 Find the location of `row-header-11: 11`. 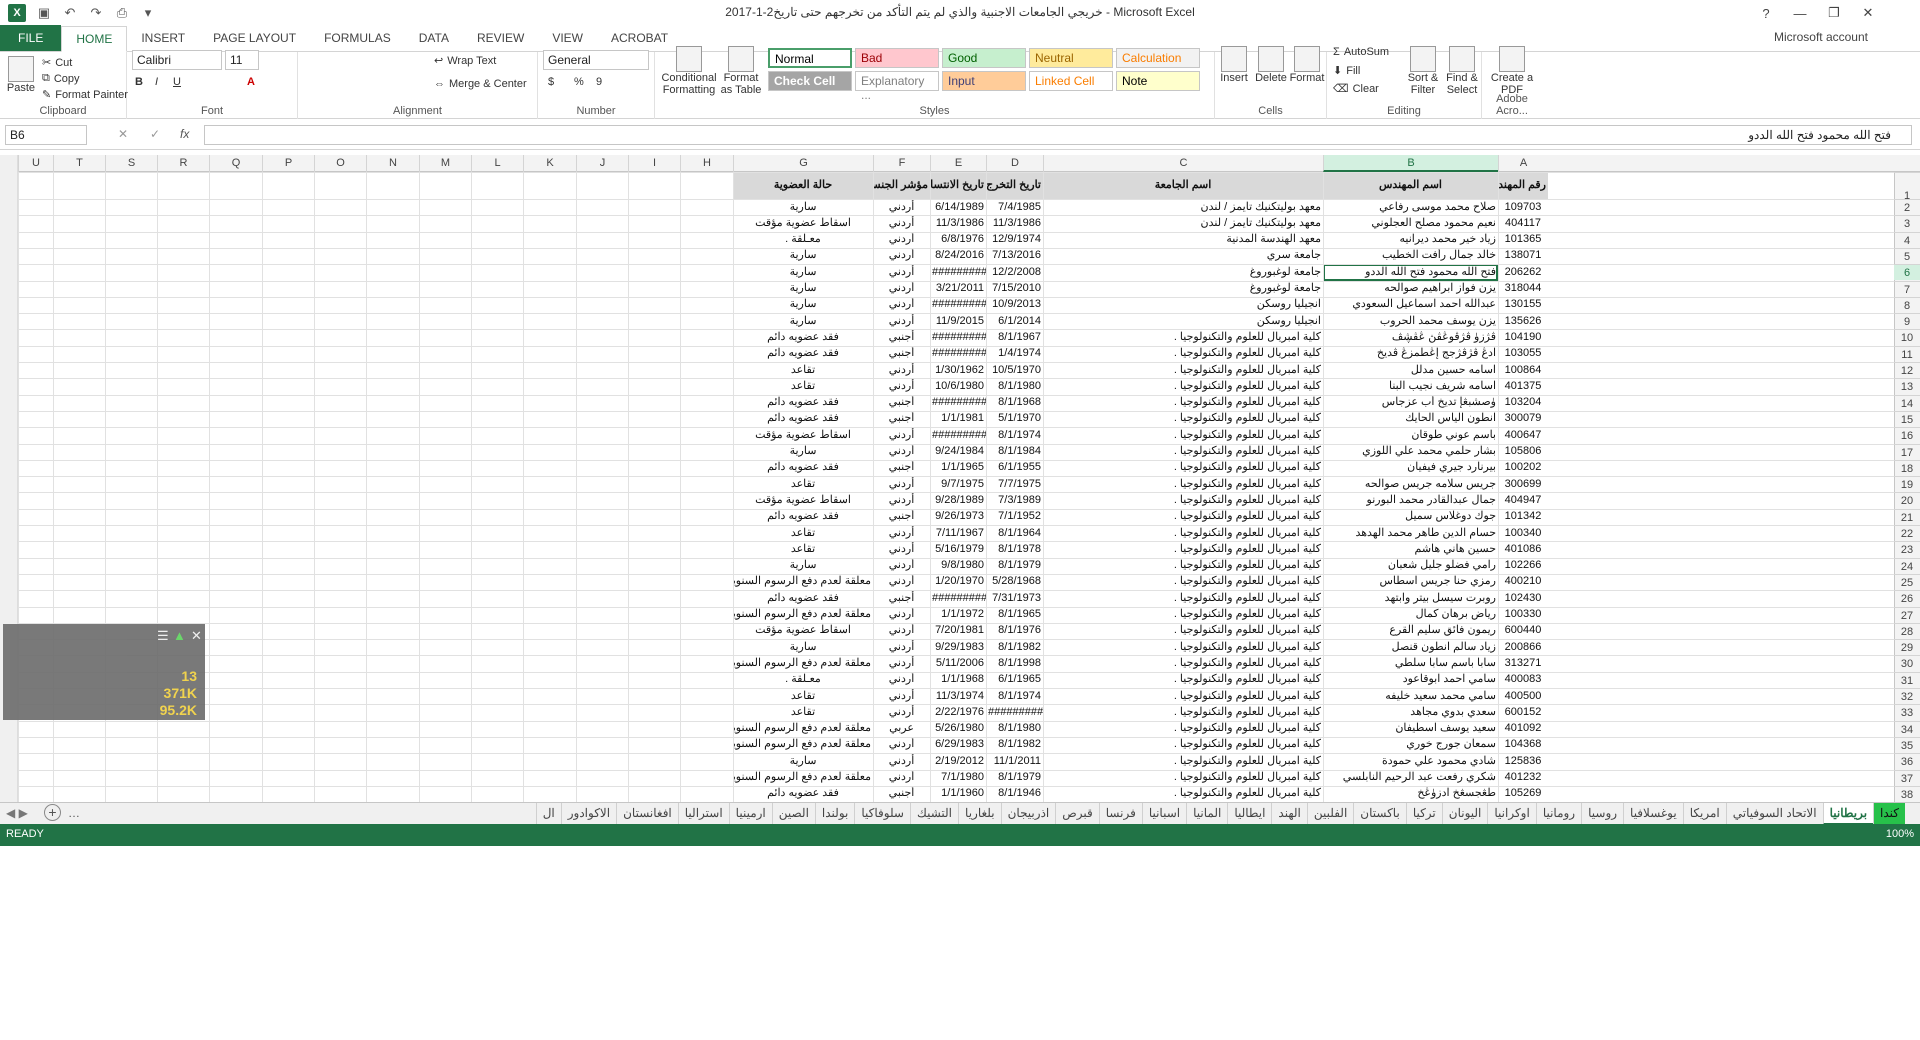

row-header-11: 11 is located at coordinates (1907, 353).